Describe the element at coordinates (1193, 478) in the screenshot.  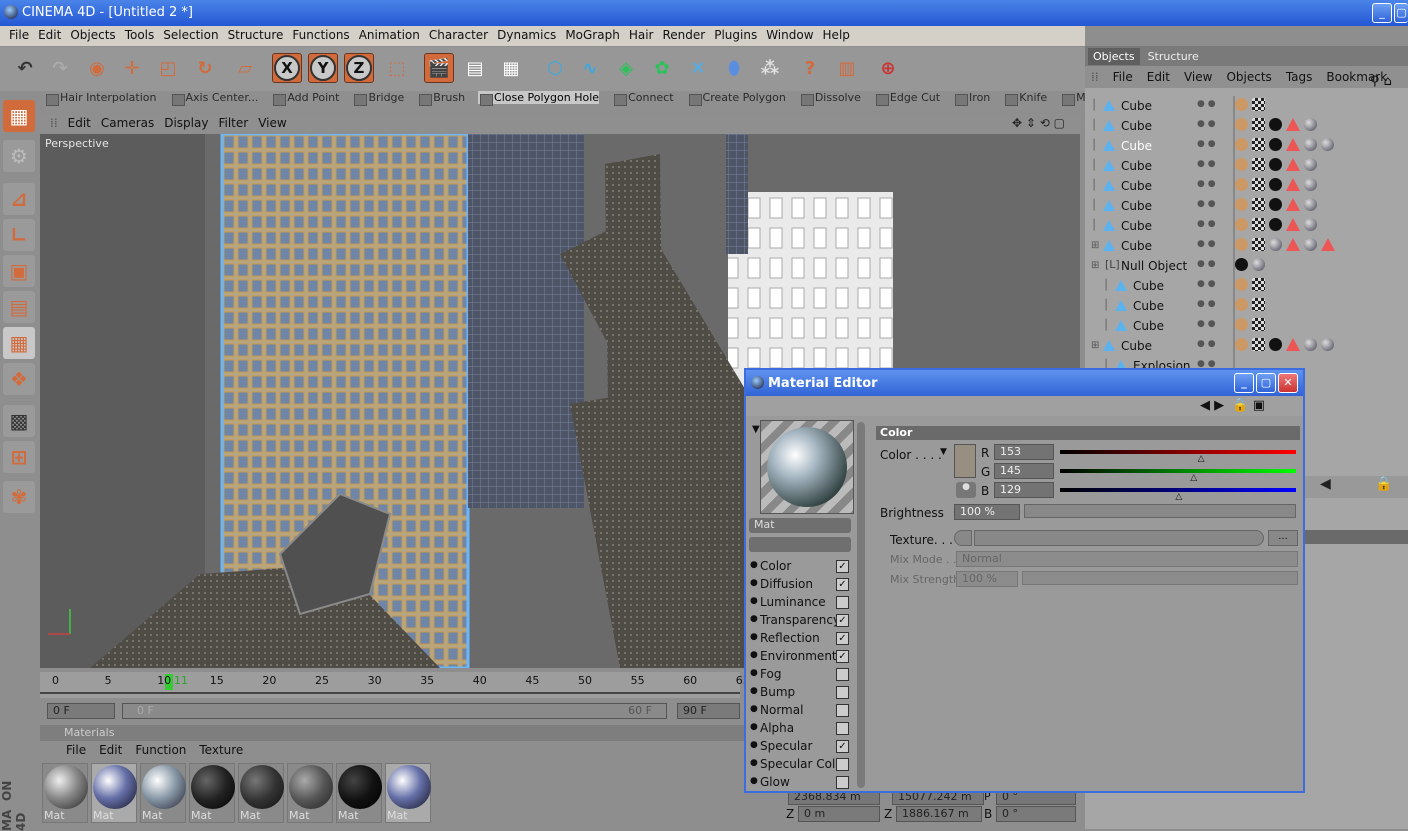
I see `g-slider-knob: △` at that location.